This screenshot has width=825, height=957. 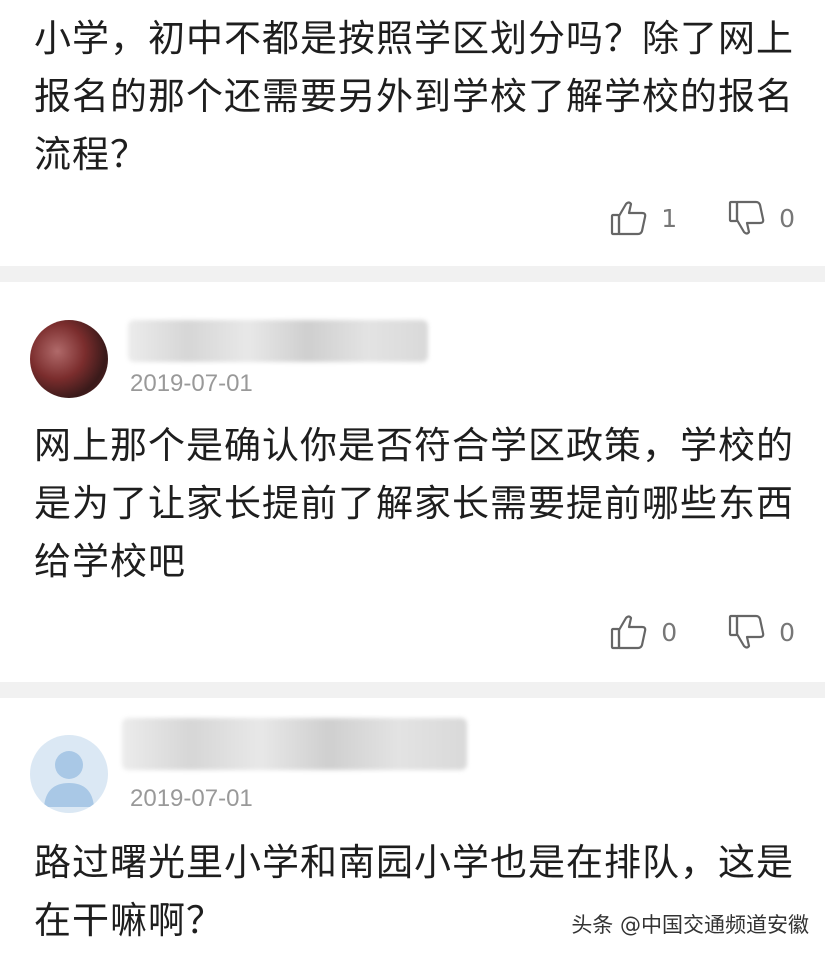 I want to click on like-button: 1, so click(x=643, y=218).